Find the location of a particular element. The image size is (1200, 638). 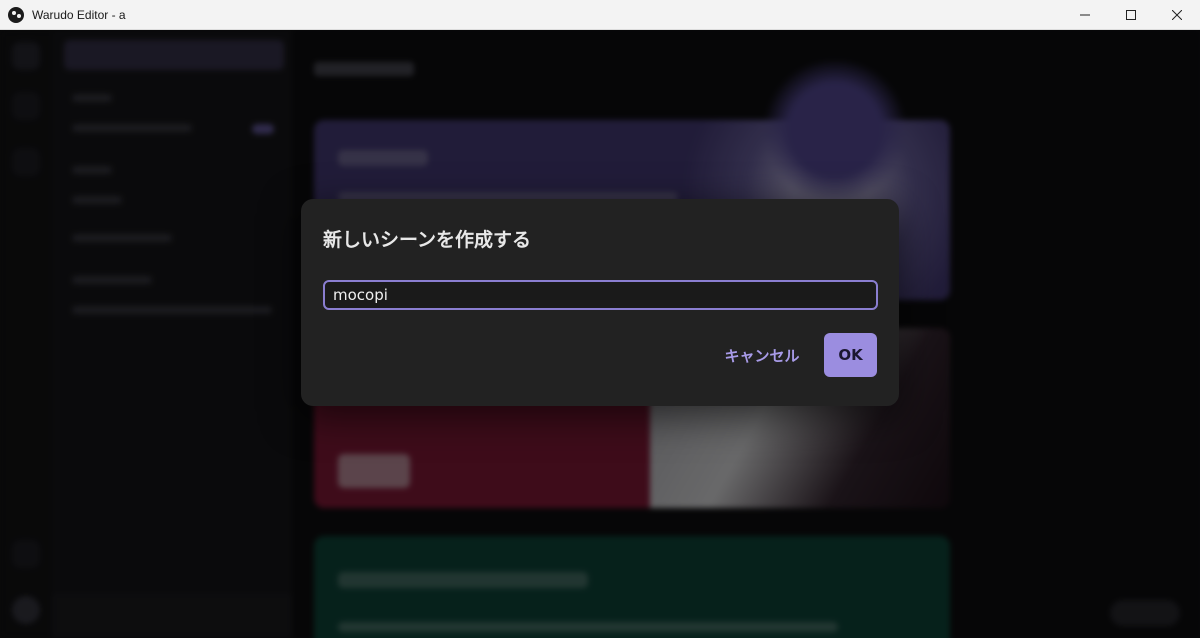

dialog-title: 新しいシーンを作成する is located at coordinates (427, 240).